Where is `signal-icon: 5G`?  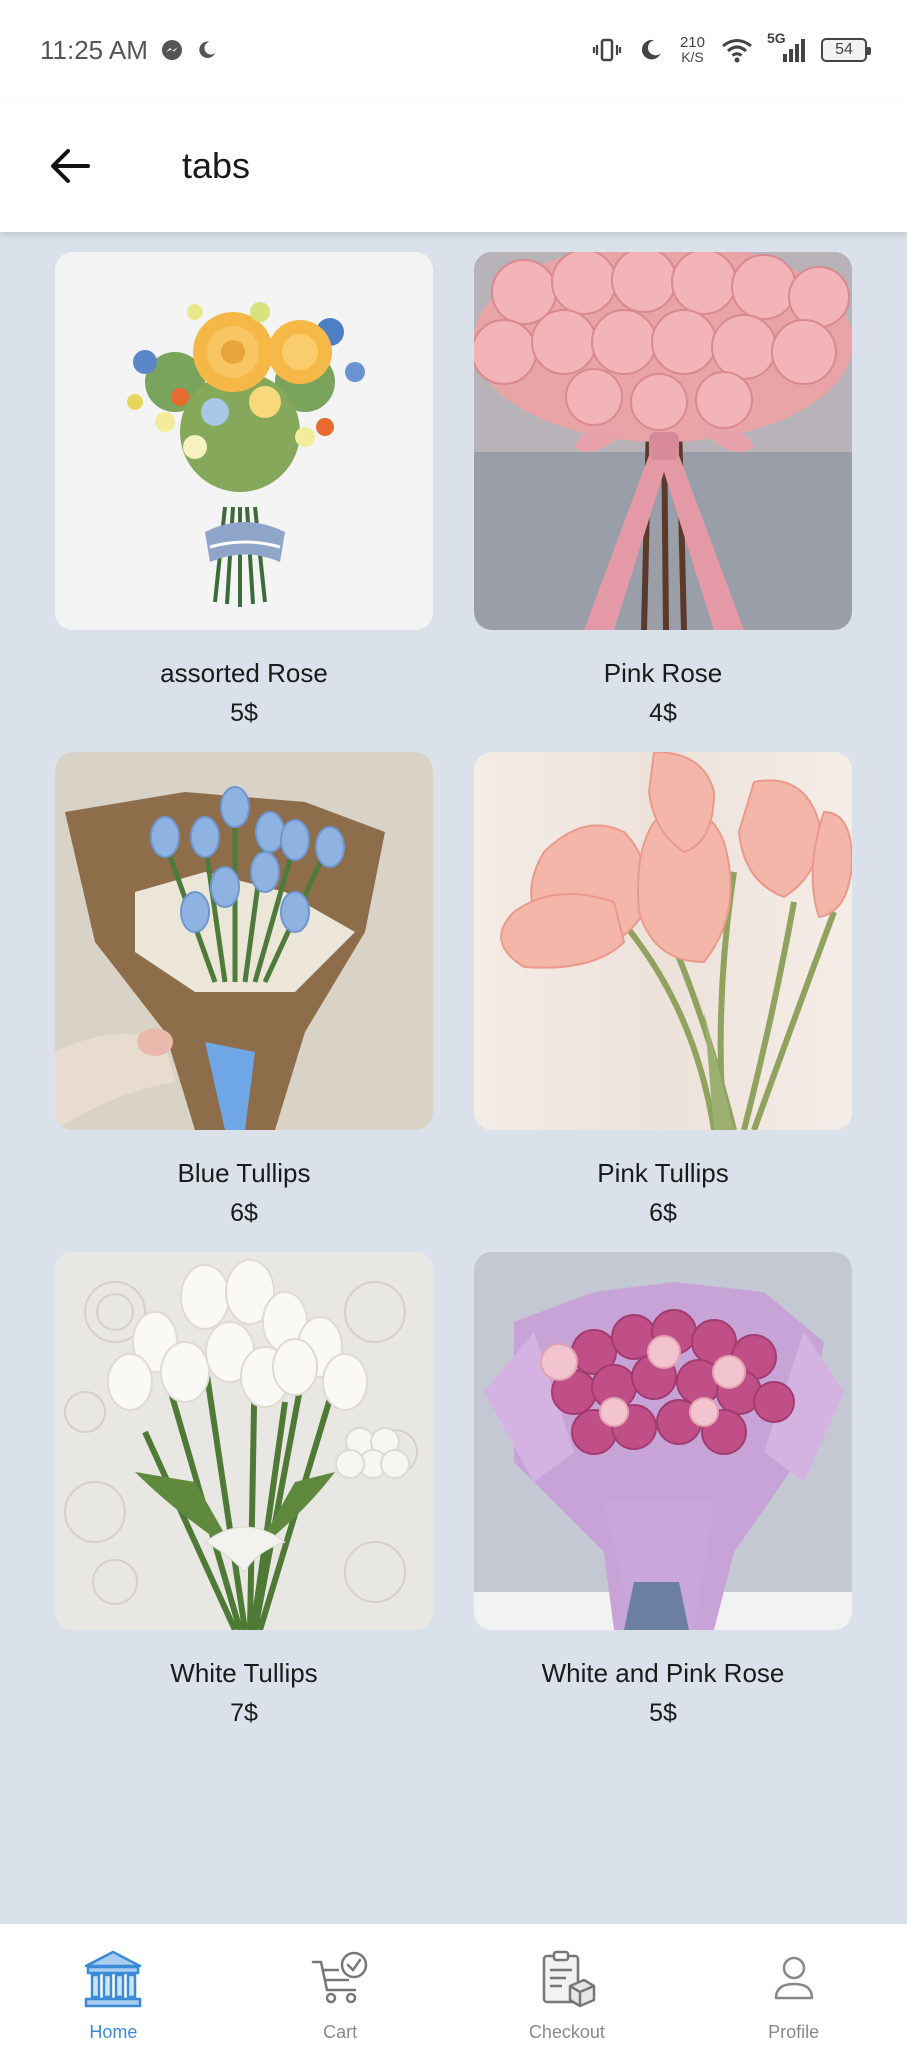 signal-icon: 5G is located at coordinates (786, 47).